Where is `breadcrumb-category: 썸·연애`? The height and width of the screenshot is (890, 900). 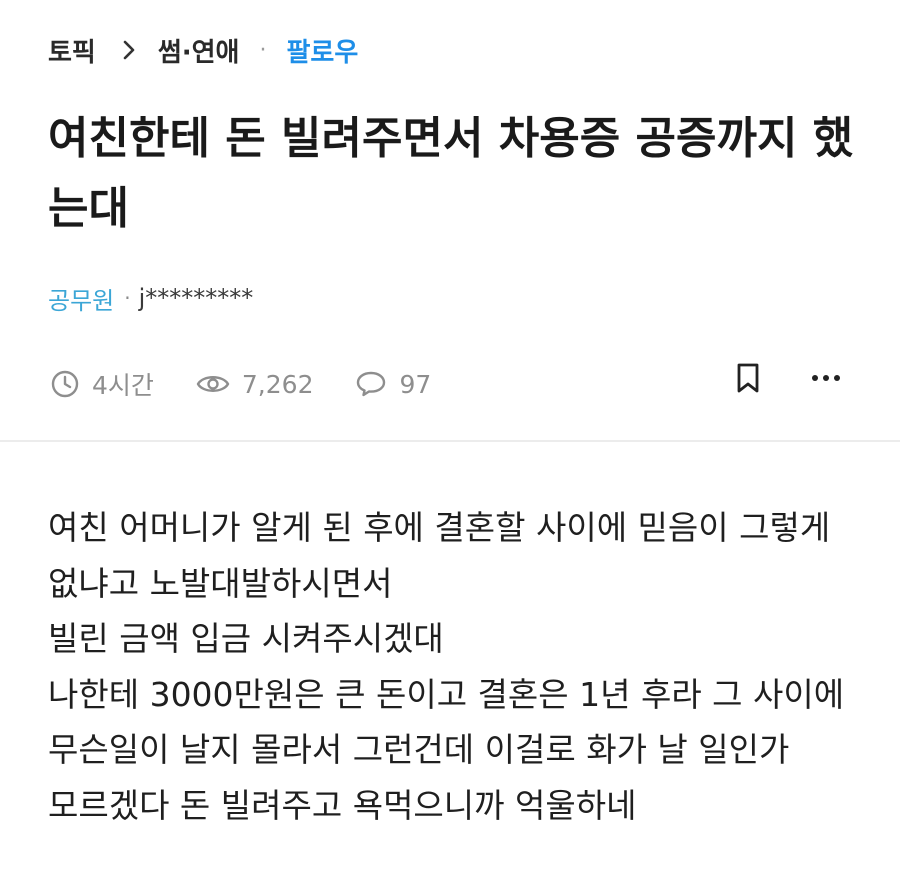 breadcrumb-category: 썸·연애 is located at coordinates (199, 50).